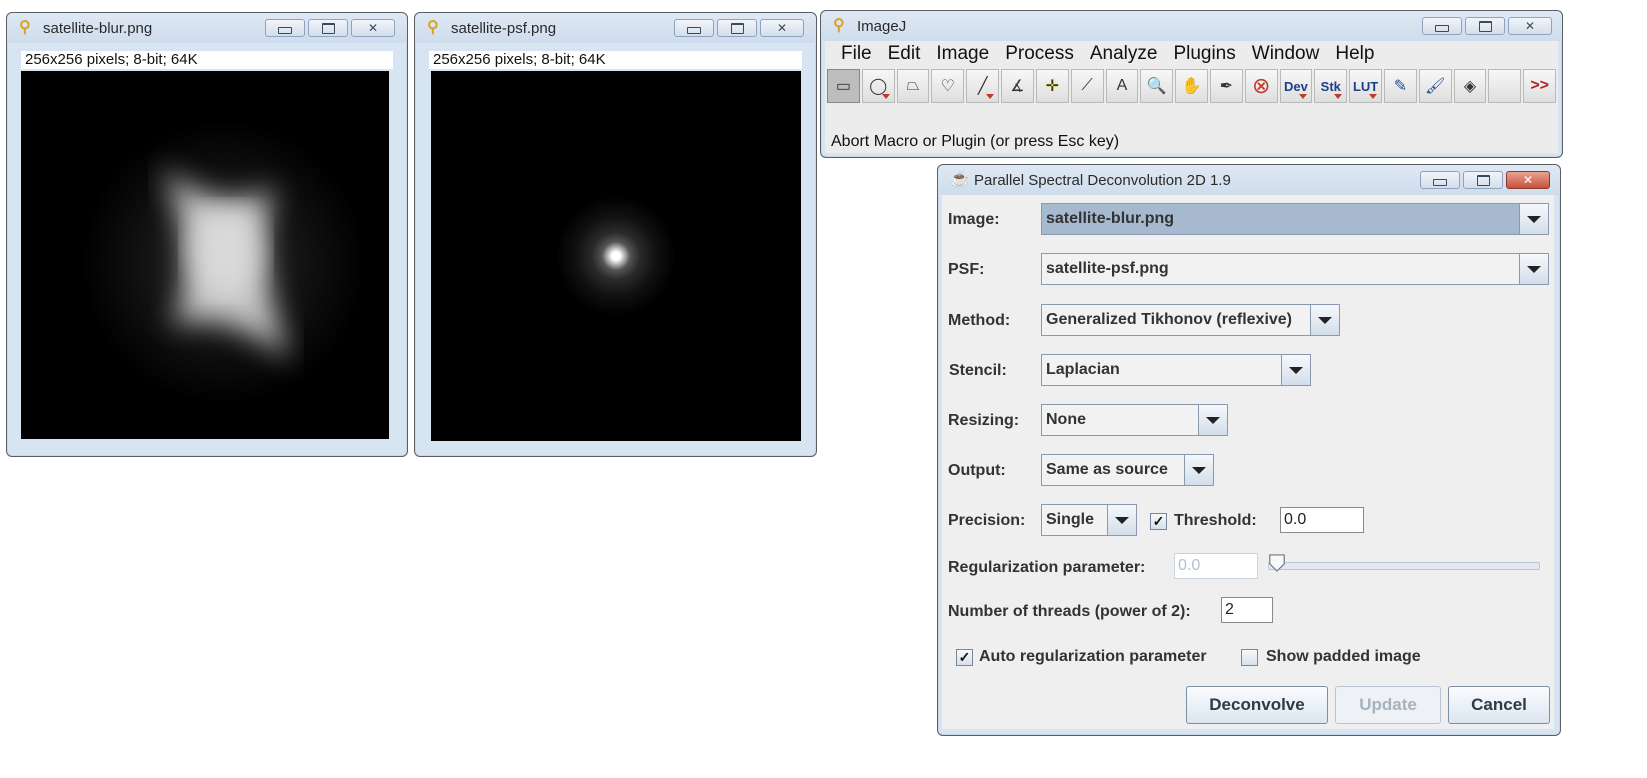 The width and height of the screenshot is (1647, 778). What do you see at coordinates (1261, 86) in the screenshot?
I see `tool-button-abort: ⊗` at bounding box center [1261, 86].